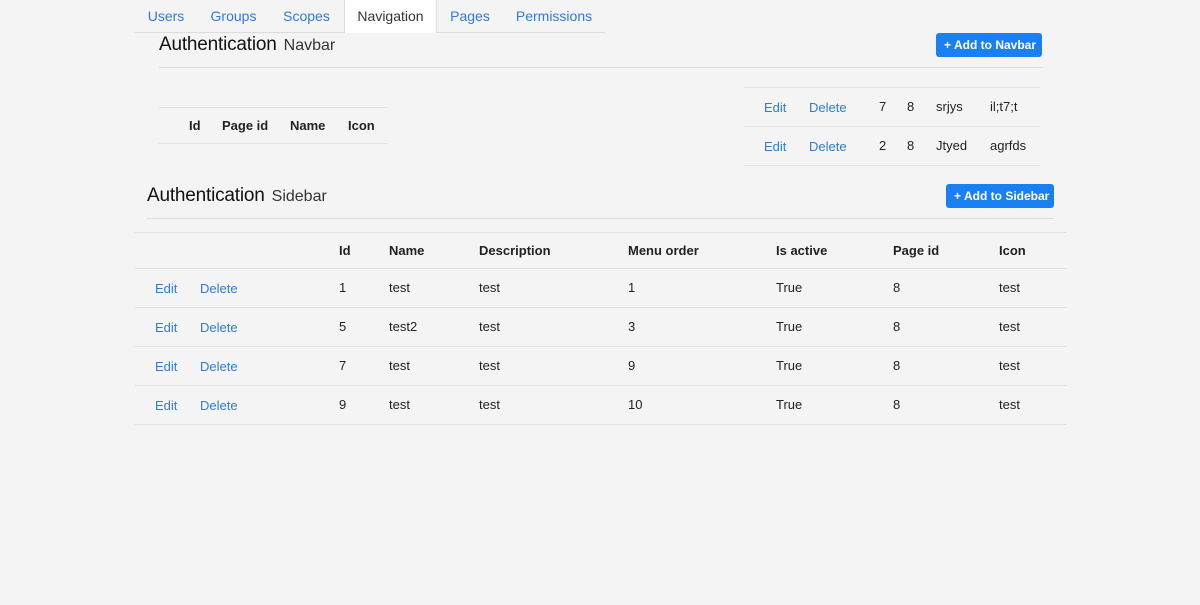 This screenshot has width=1200, height=605. Describe the element at coordinates (632, 365) in the screenshot. I see `cell-menu-order: 9` at that location.